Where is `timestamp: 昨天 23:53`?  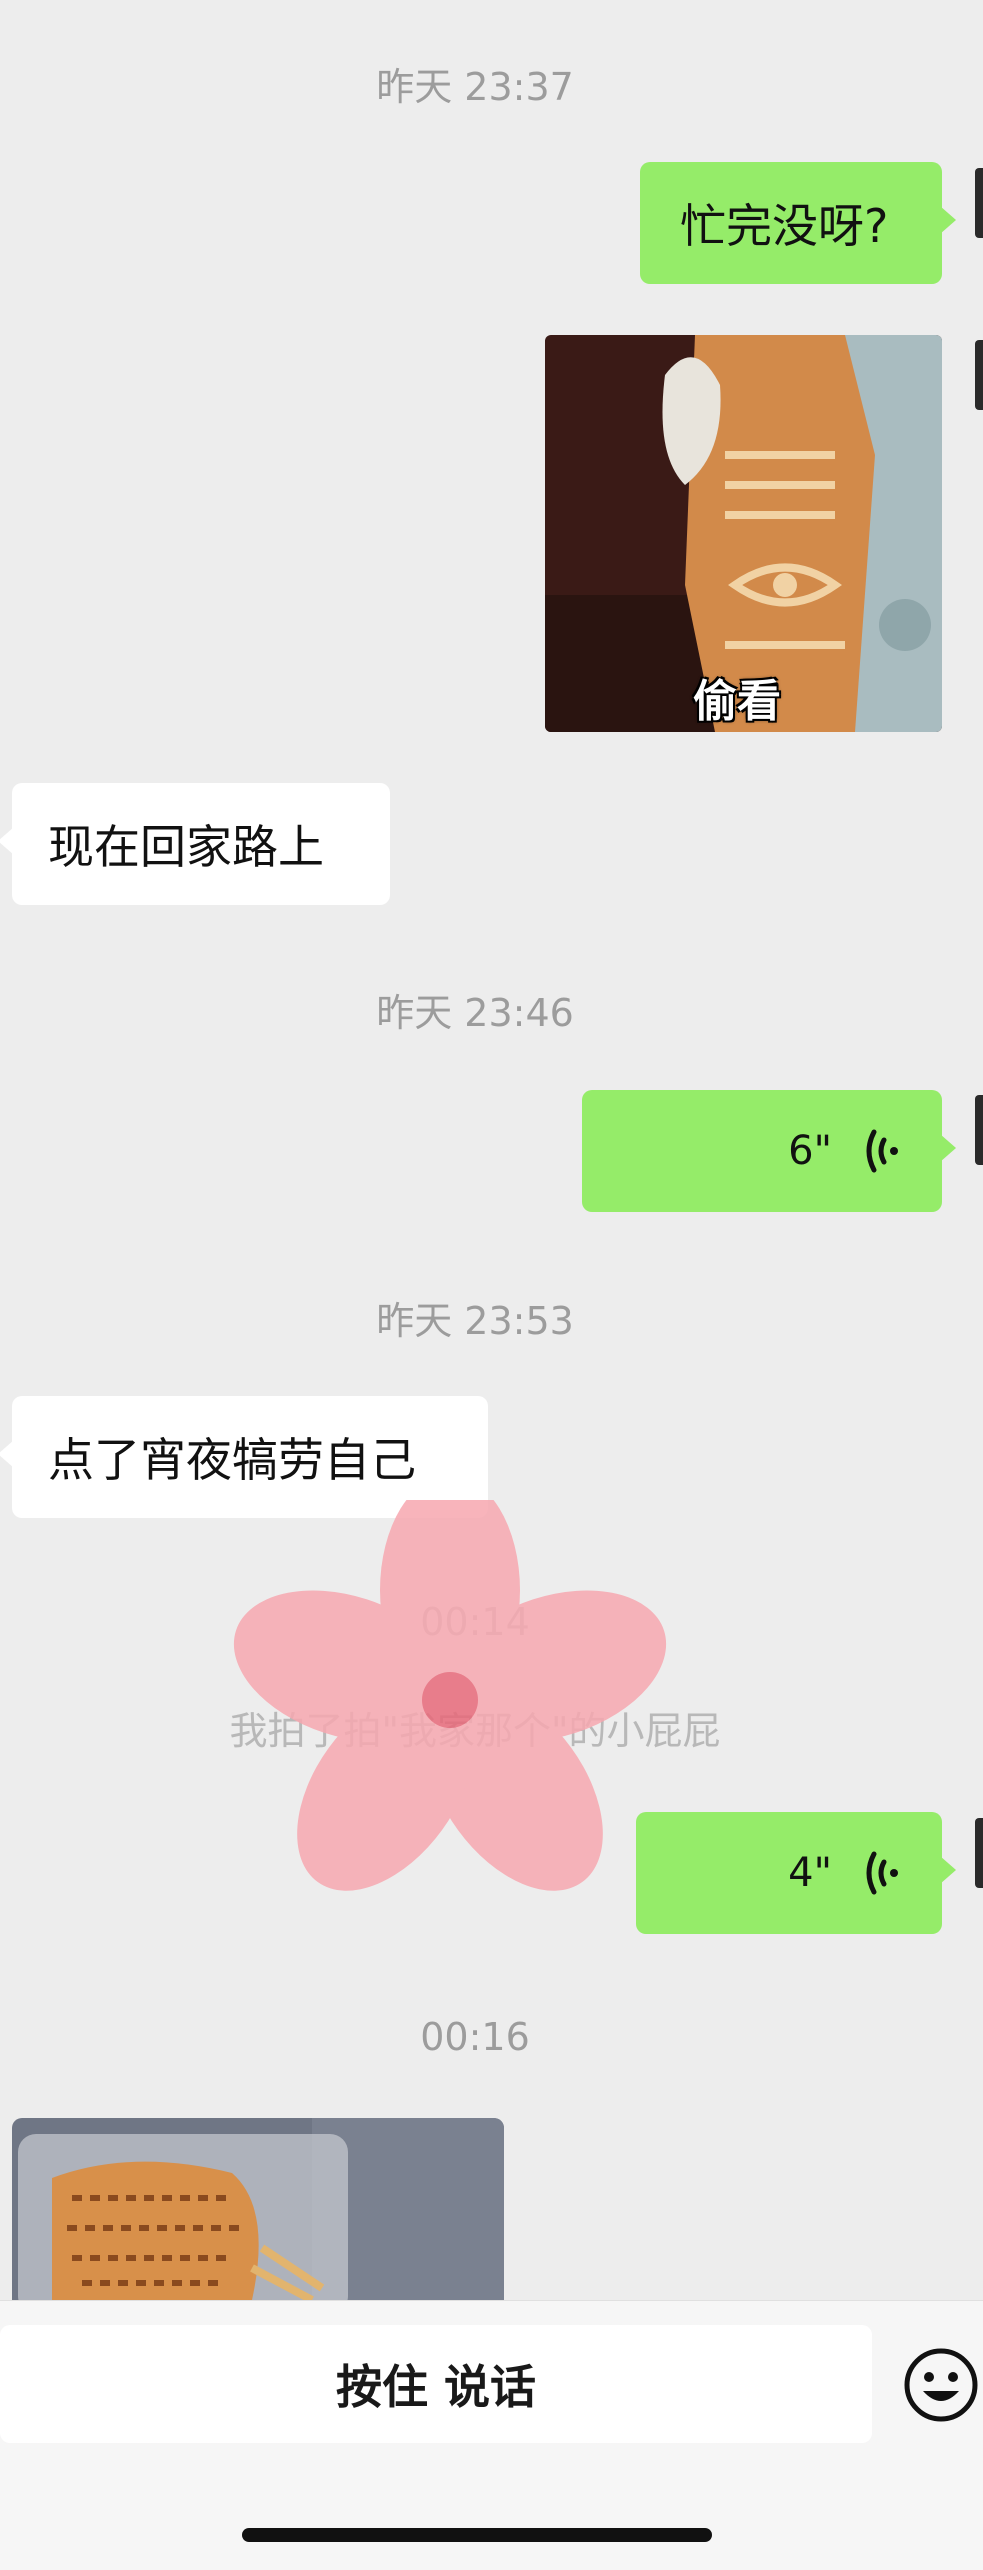 timestamp: 昨天 23:53 is located at coordinates (475, 1321).